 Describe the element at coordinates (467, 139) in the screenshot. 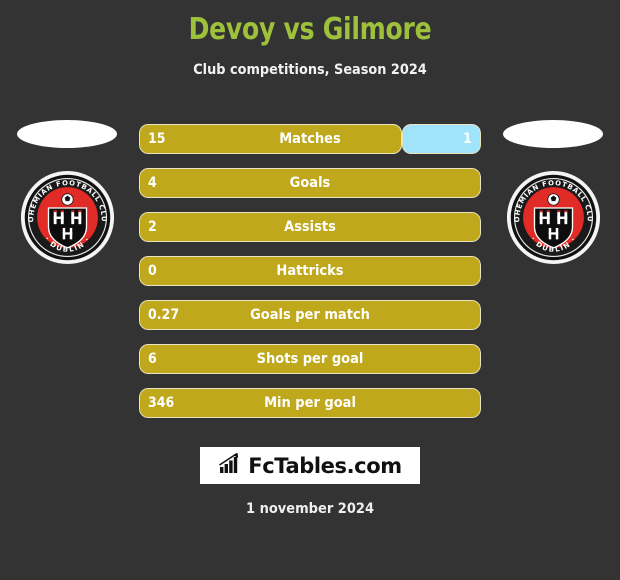

I see `away-stat-value: 1` at that location.